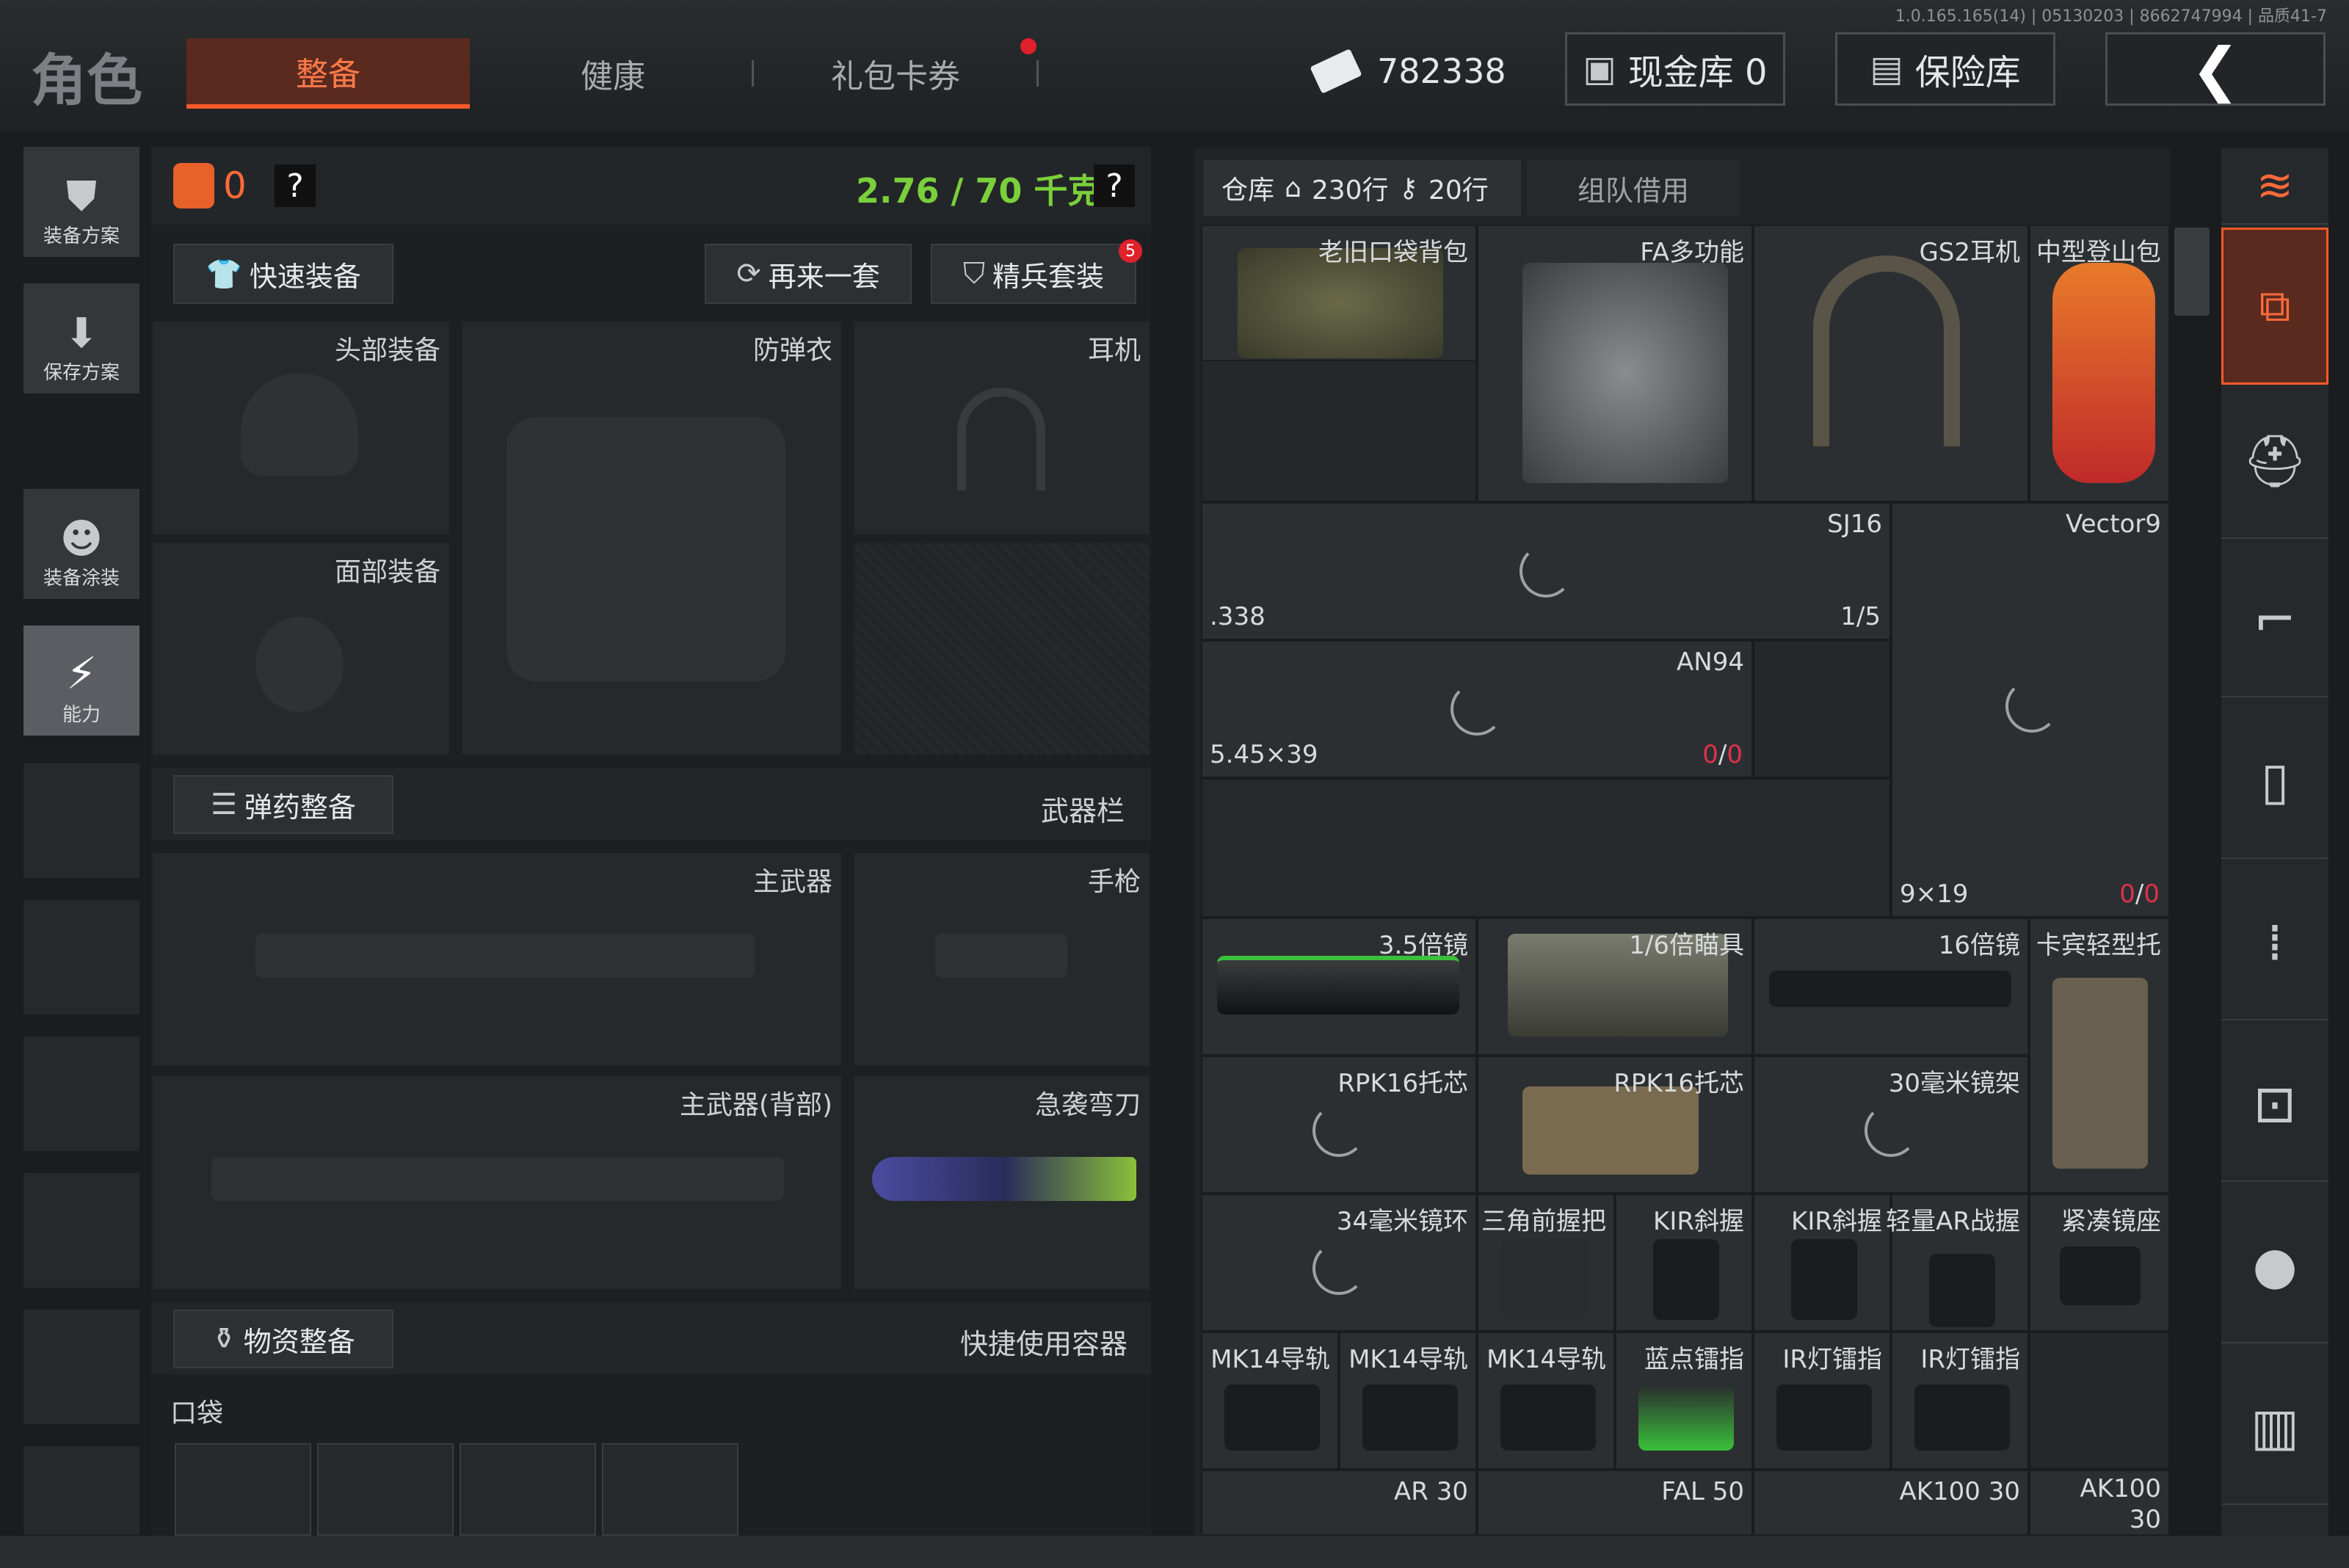 Image resolution: width=2349 pixels, height=1568 pixels. What do you see at coordinates (1891, 987) in the screenshot?
I see `item-scope-16: 16倍镜` at bounding box center [1891, 987].